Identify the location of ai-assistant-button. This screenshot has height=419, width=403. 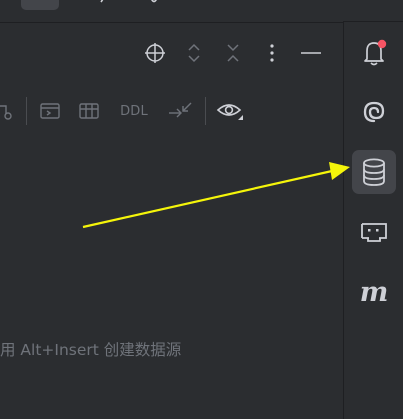
(374, 112).